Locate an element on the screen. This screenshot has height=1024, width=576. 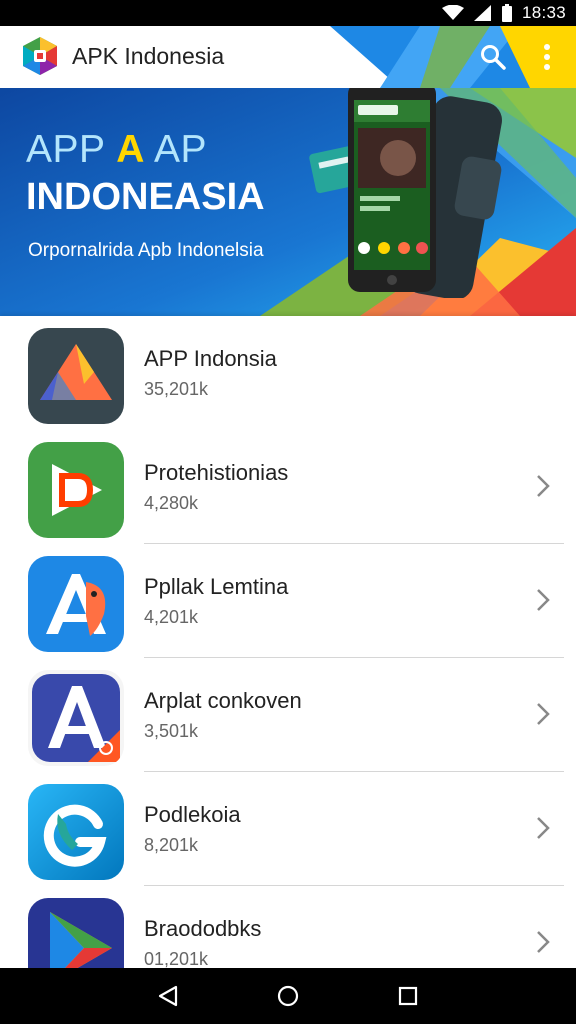
app-name: Ppllak Lemtina is located at coordinates (216, 586).